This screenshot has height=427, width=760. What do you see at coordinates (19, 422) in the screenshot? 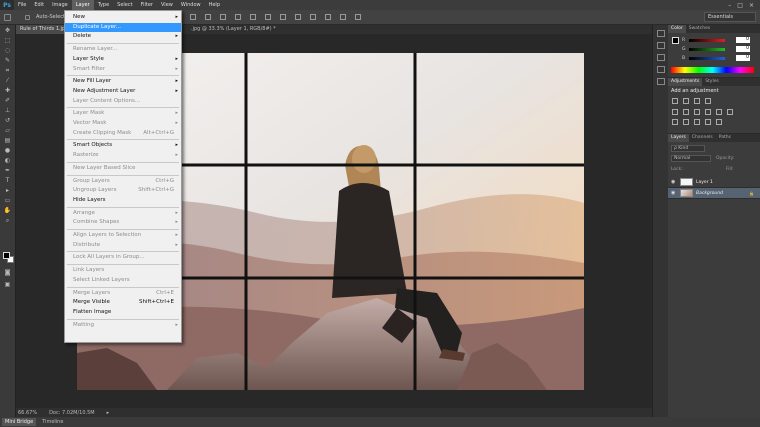
I see `bottom-tab-mini-bridge: Mini Bridge` at bounding box center [19, 422].